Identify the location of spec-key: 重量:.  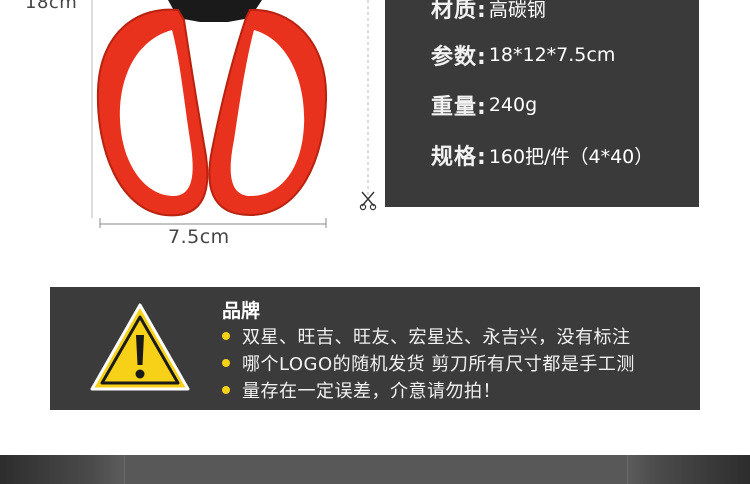
(459, 107).